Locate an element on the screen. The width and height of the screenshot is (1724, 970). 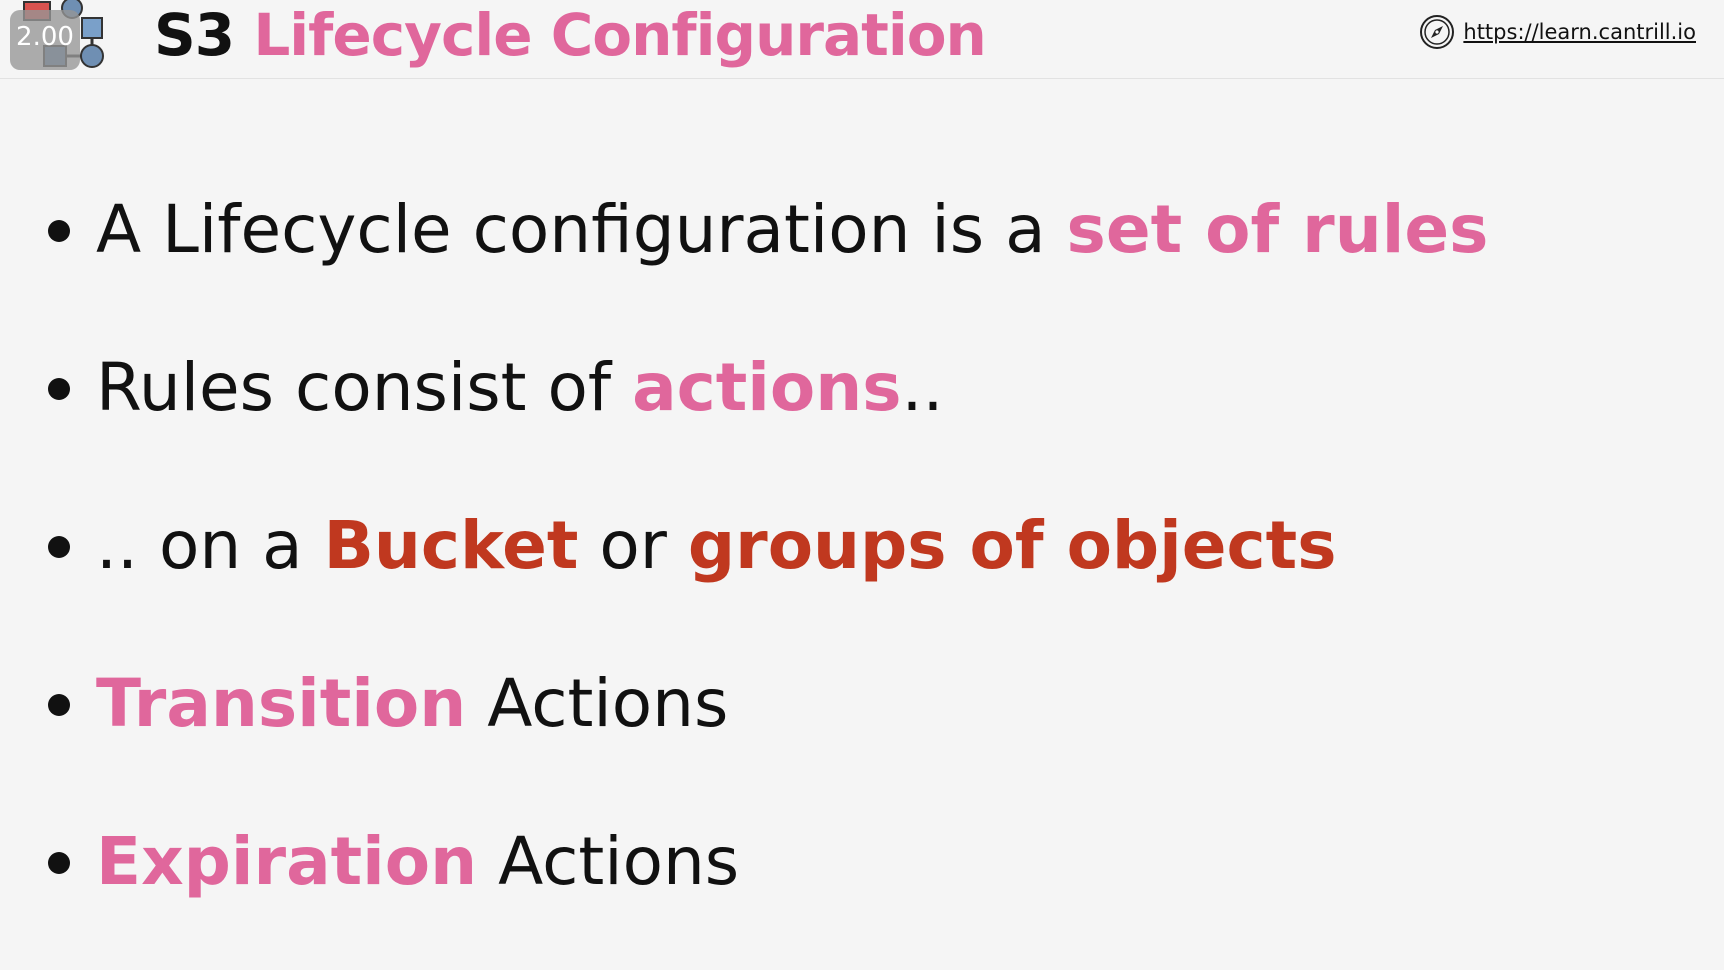
playback-speed-badge: 2.00 is located at coordinates (45, 40).